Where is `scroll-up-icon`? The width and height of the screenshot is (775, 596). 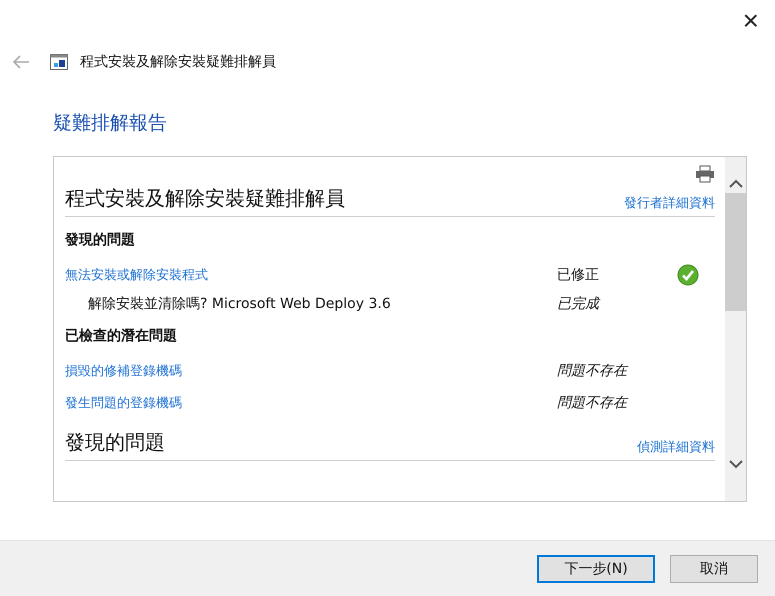
scroll-up-icon is located at coordinates (735, 184).